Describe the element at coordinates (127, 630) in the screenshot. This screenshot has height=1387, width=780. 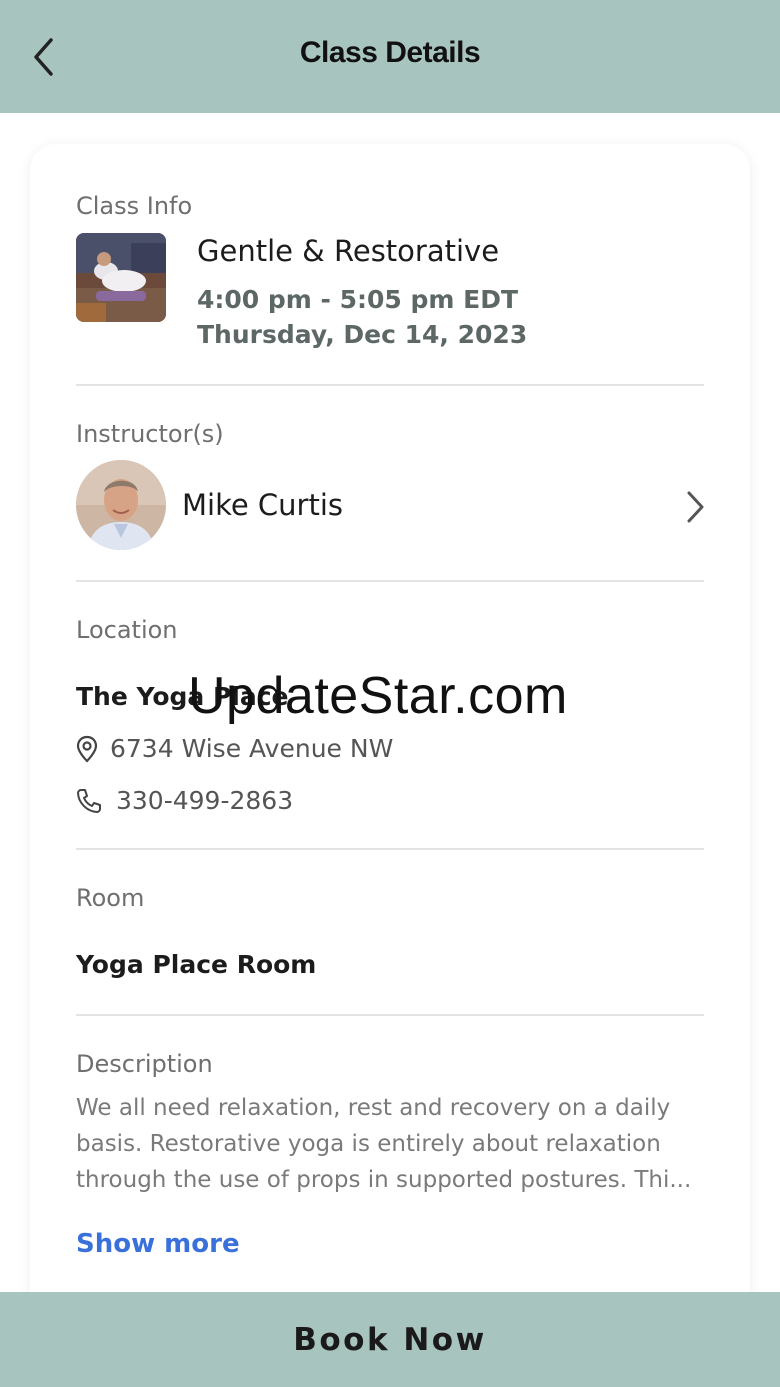
I see `location-label: Location` at that location.